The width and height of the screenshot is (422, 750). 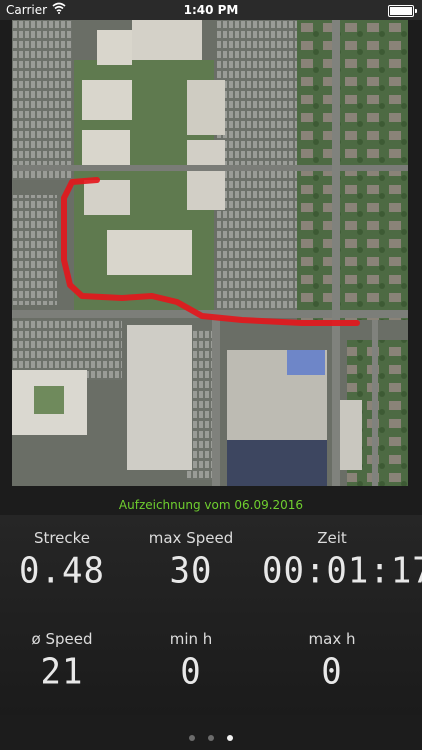 What do you see at coordinates (62, 571) in the screenshot?
I see `stat-distance-value: 0.48` at bounding box center [62, 571].